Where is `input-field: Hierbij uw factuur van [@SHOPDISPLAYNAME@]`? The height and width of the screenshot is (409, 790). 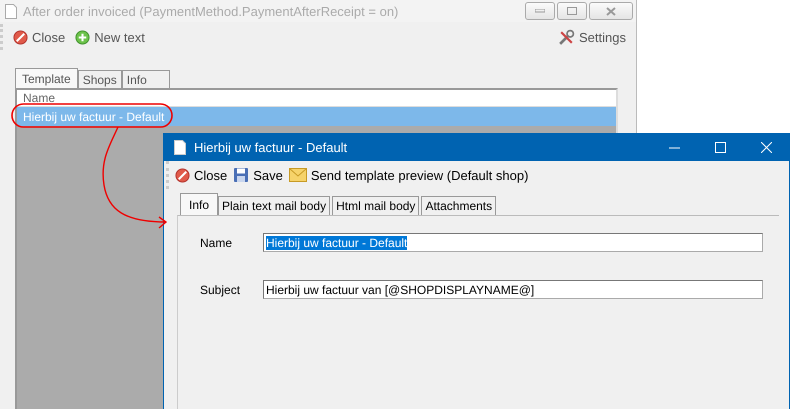 input-field: Hierbij uw factuur van [@SHOPDISPLAYNAME@] is located at coordinates (513, 289).